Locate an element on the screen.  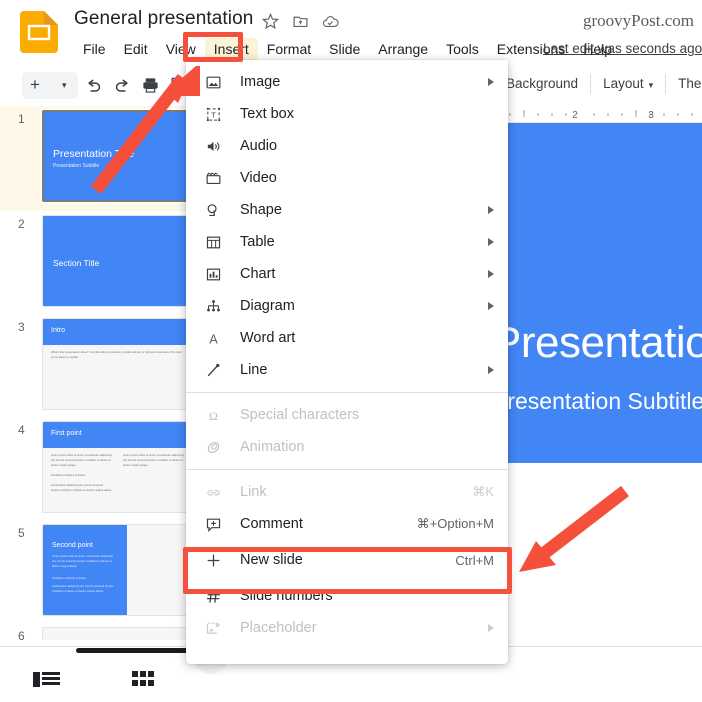
document-title: General presentation is located at coordinates (163, 19).